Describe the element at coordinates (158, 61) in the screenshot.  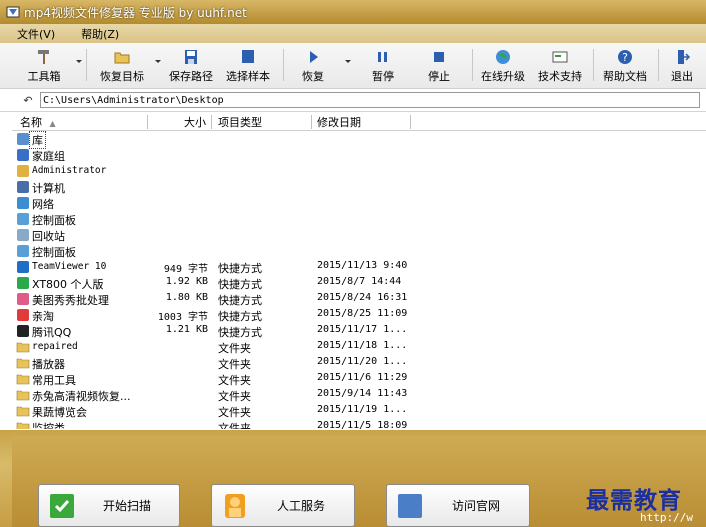
I see `restore-target-dropdown-icon` at that location.